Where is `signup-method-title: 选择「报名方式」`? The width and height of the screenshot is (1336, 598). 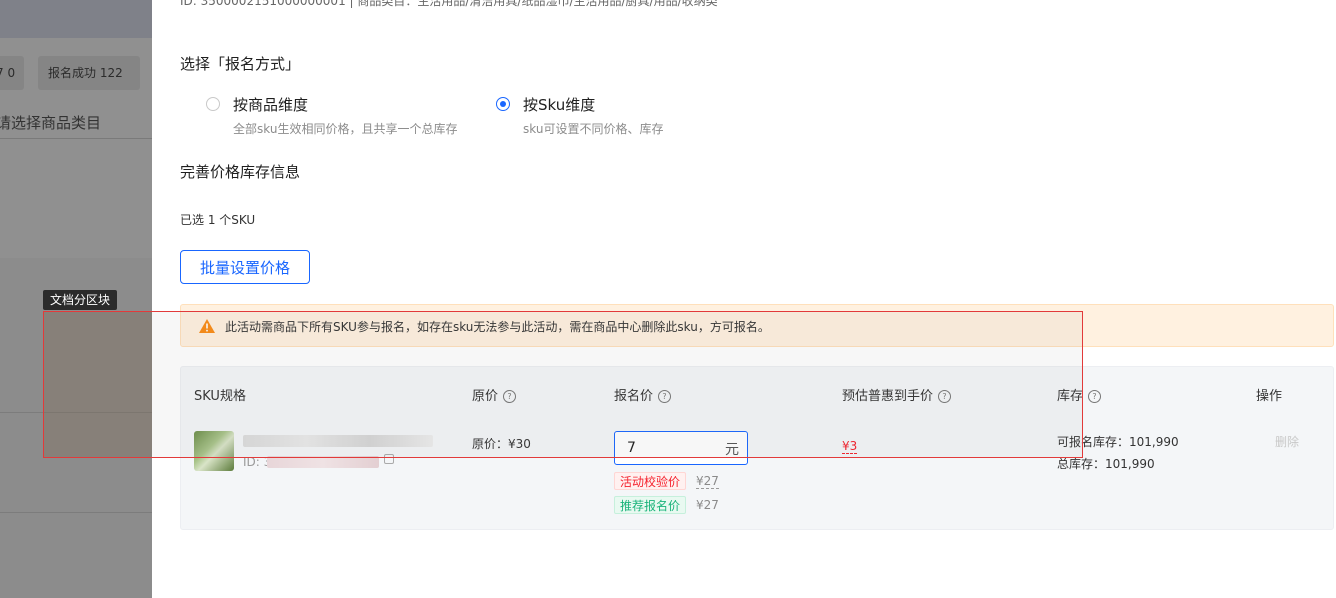
signup-method-title: 选择「报名方式」 is located at coordinates (240, 64).